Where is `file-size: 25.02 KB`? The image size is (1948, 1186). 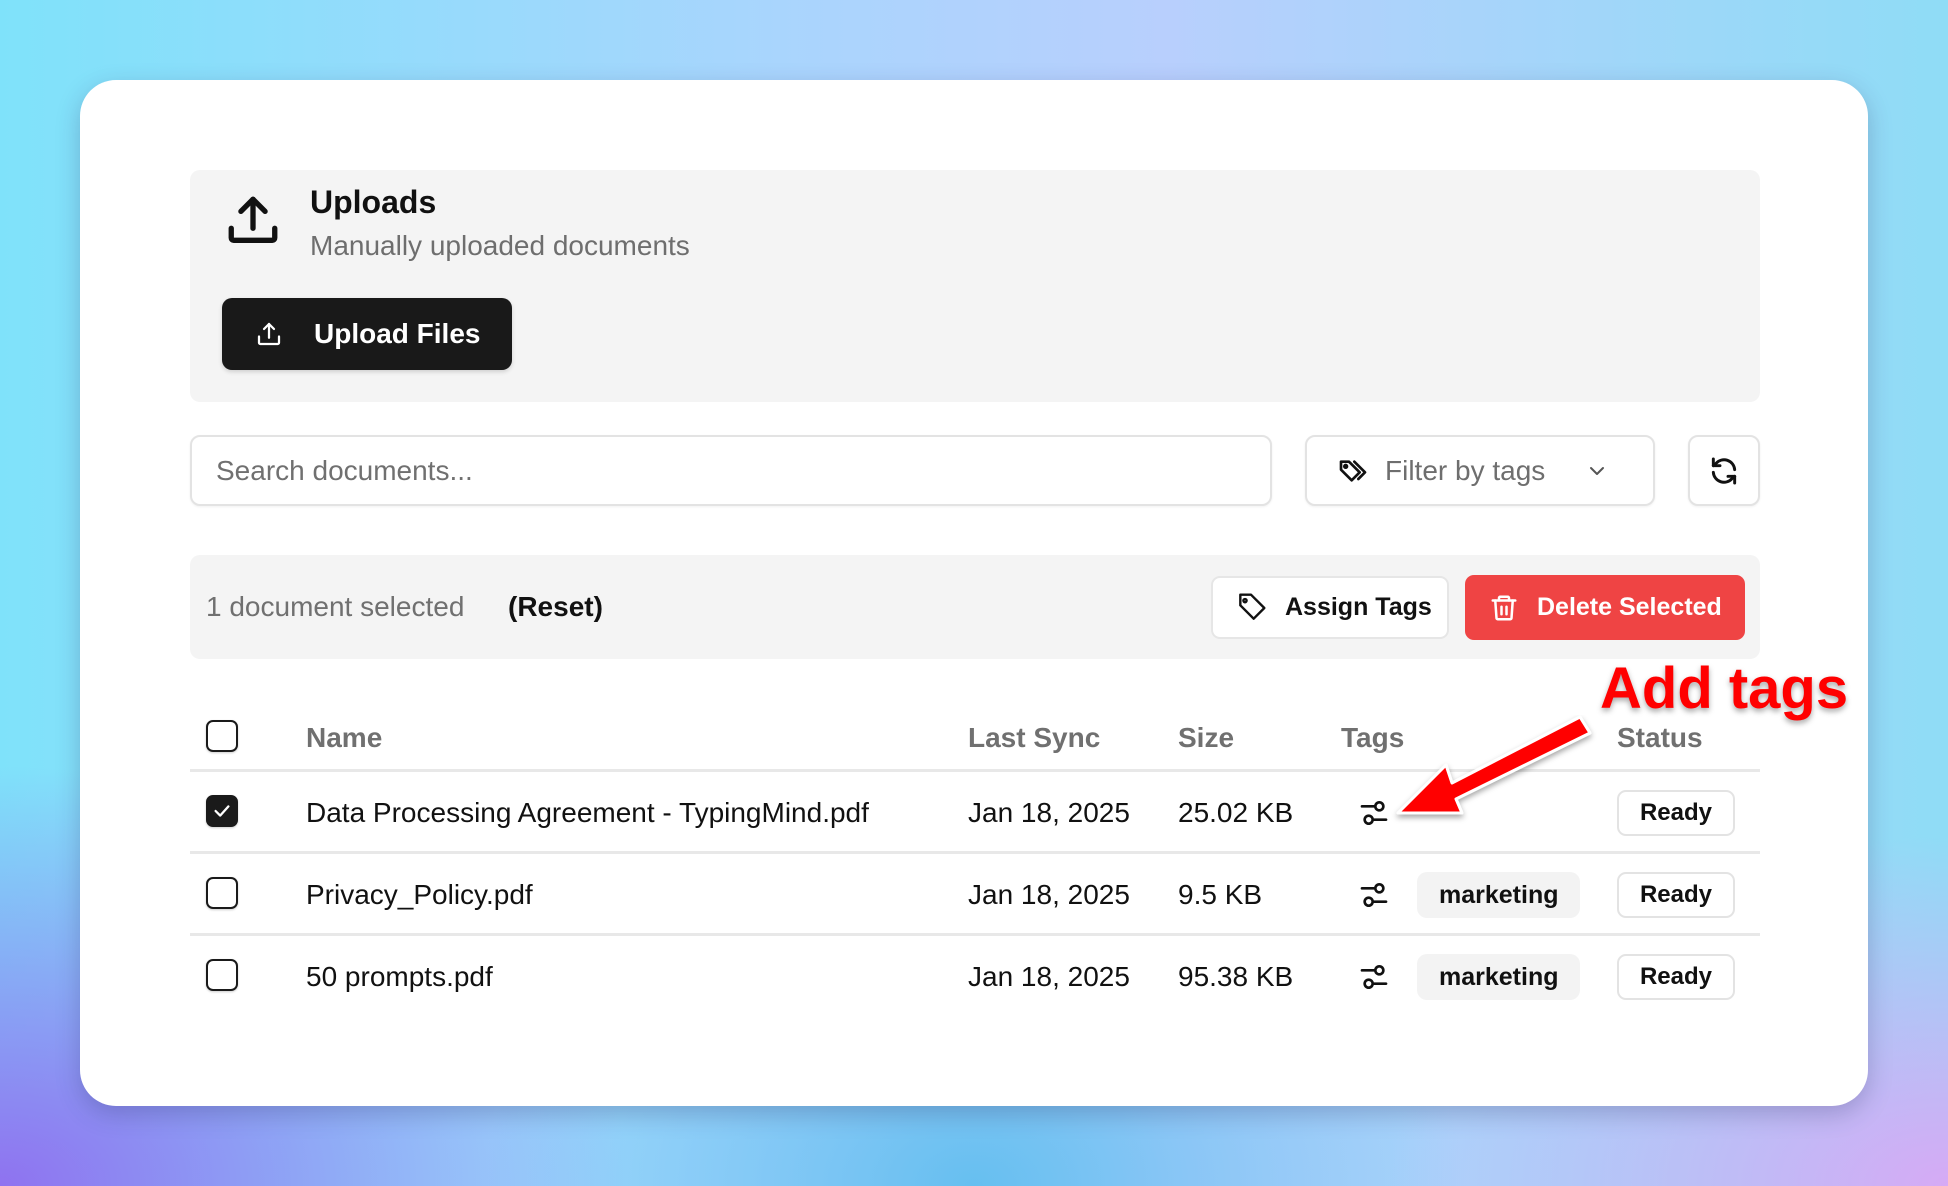
file-size: 25.02 KB is located at coordinates (1236, 812).